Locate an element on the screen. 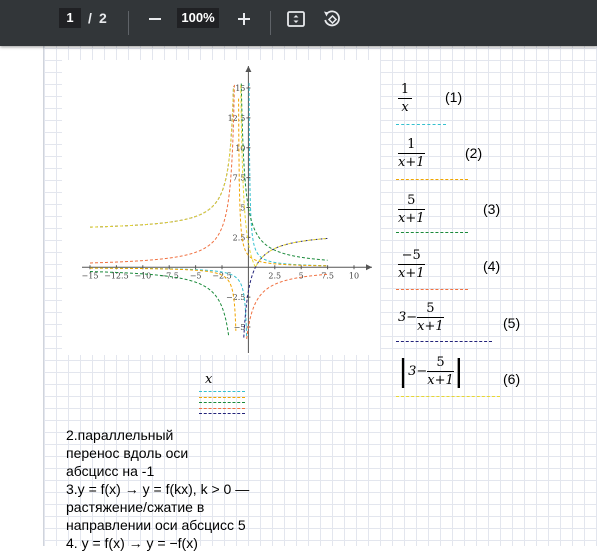 Image resolution: width=597 pixels, height=552 pixels. equation-5: 3− 5 x+1 is located at coordinates (421, 317).